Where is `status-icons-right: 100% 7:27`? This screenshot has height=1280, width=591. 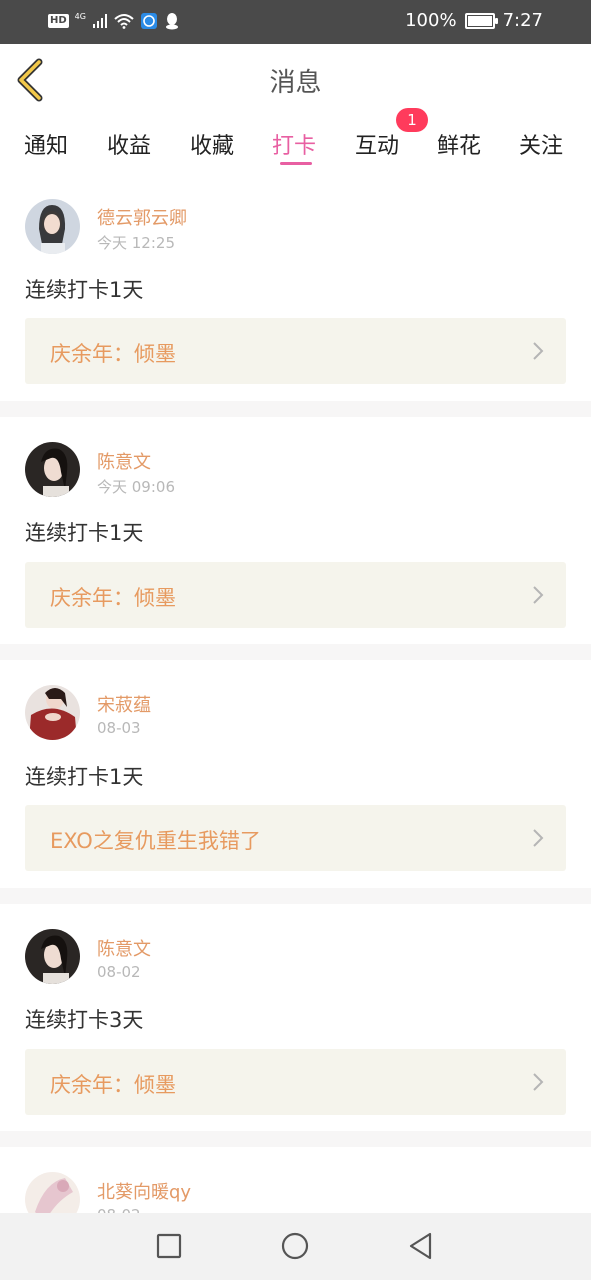 status-icons-right: 100% 7:27 is located at coordinates (474, 20).